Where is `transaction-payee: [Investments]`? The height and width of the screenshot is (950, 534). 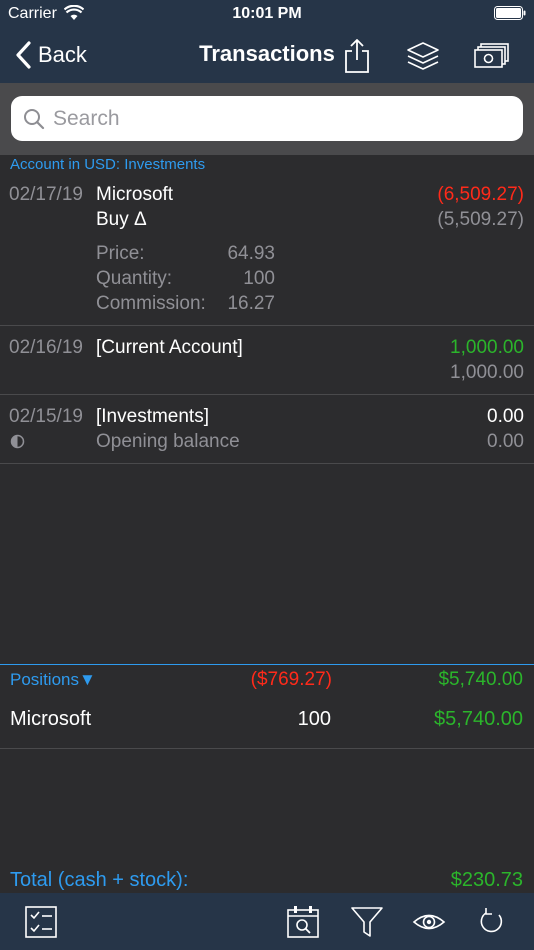
transaction-payee: [Investments] is located at coordinates (152, 416).